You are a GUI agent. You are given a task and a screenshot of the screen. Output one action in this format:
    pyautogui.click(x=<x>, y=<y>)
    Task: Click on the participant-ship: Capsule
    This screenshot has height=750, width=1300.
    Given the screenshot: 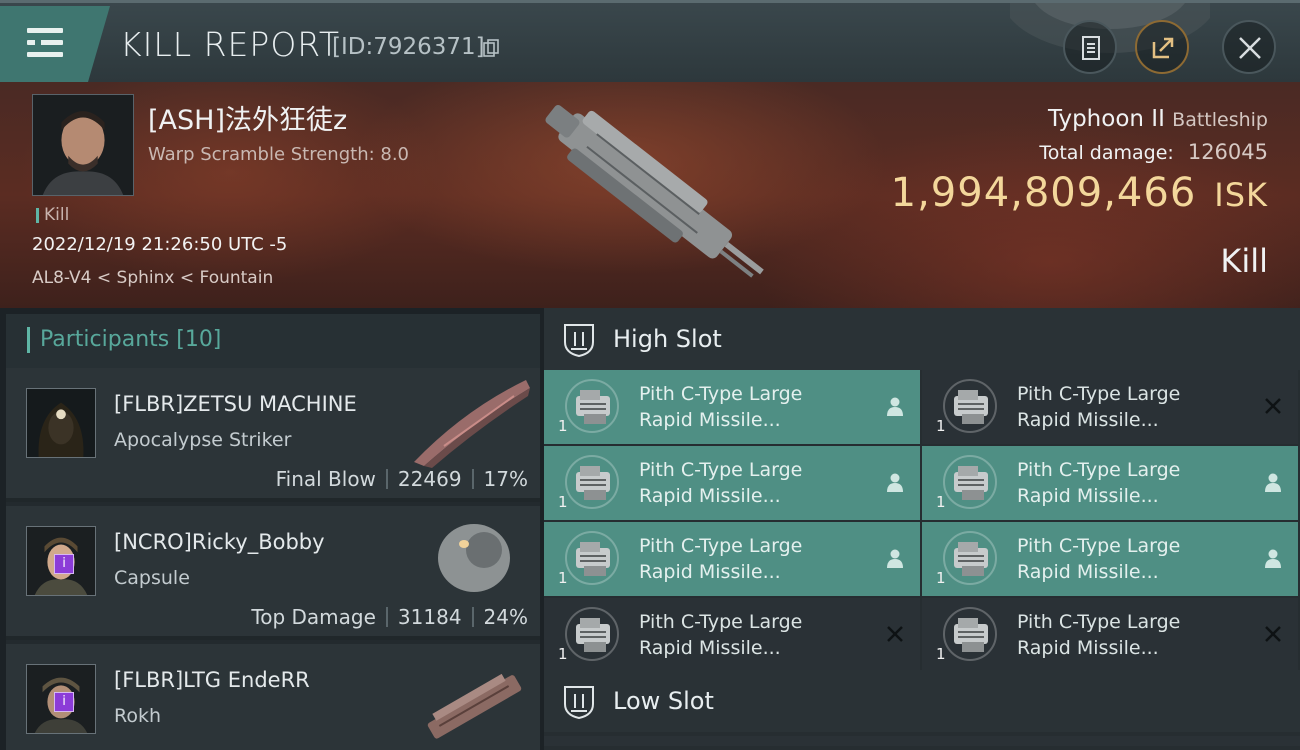 What is the action you would take?
    pyautogui.click(x=152, y=578)
    